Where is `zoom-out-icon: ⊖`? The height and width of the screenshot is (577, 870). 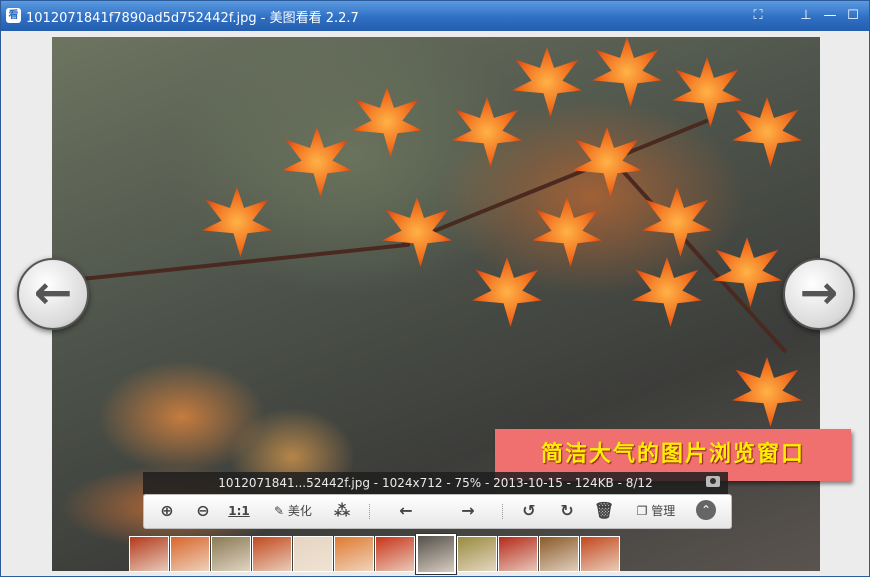
zoom-out-icon: ⊖ is located at coordinates (203, 511).